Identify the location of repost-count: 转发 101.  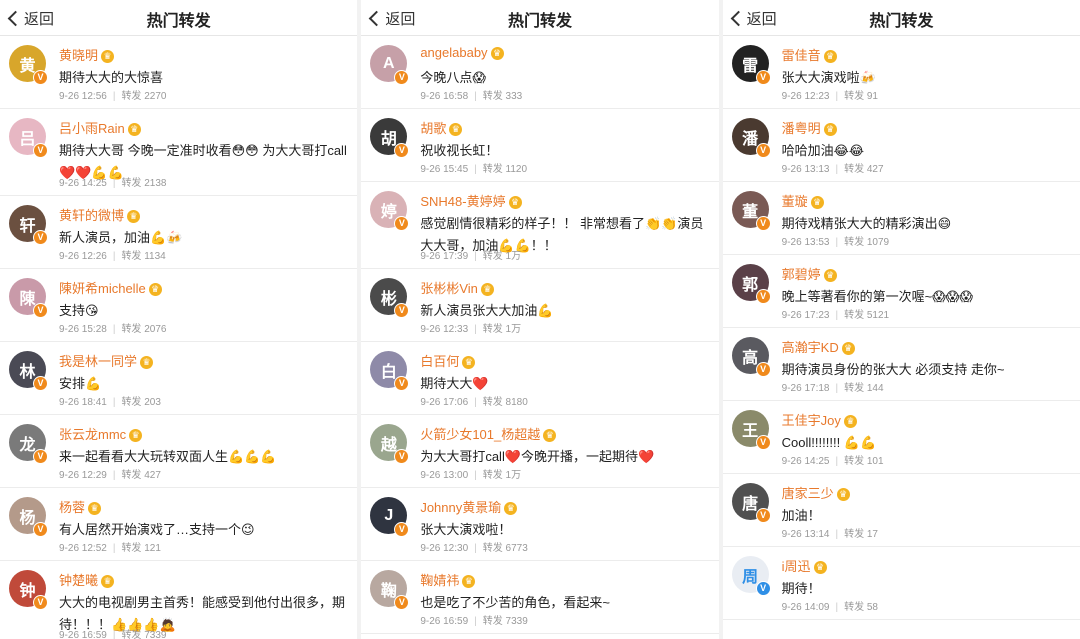
(863, 461).